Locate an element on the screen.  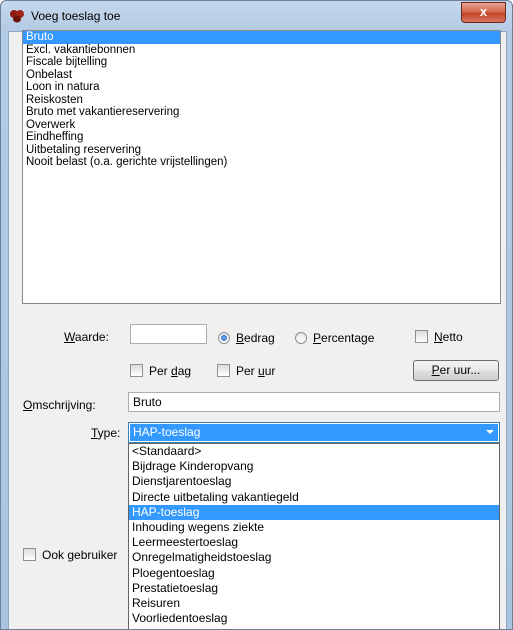
per-uur-button-mnemonic: P is located at coordinates (435, 370).